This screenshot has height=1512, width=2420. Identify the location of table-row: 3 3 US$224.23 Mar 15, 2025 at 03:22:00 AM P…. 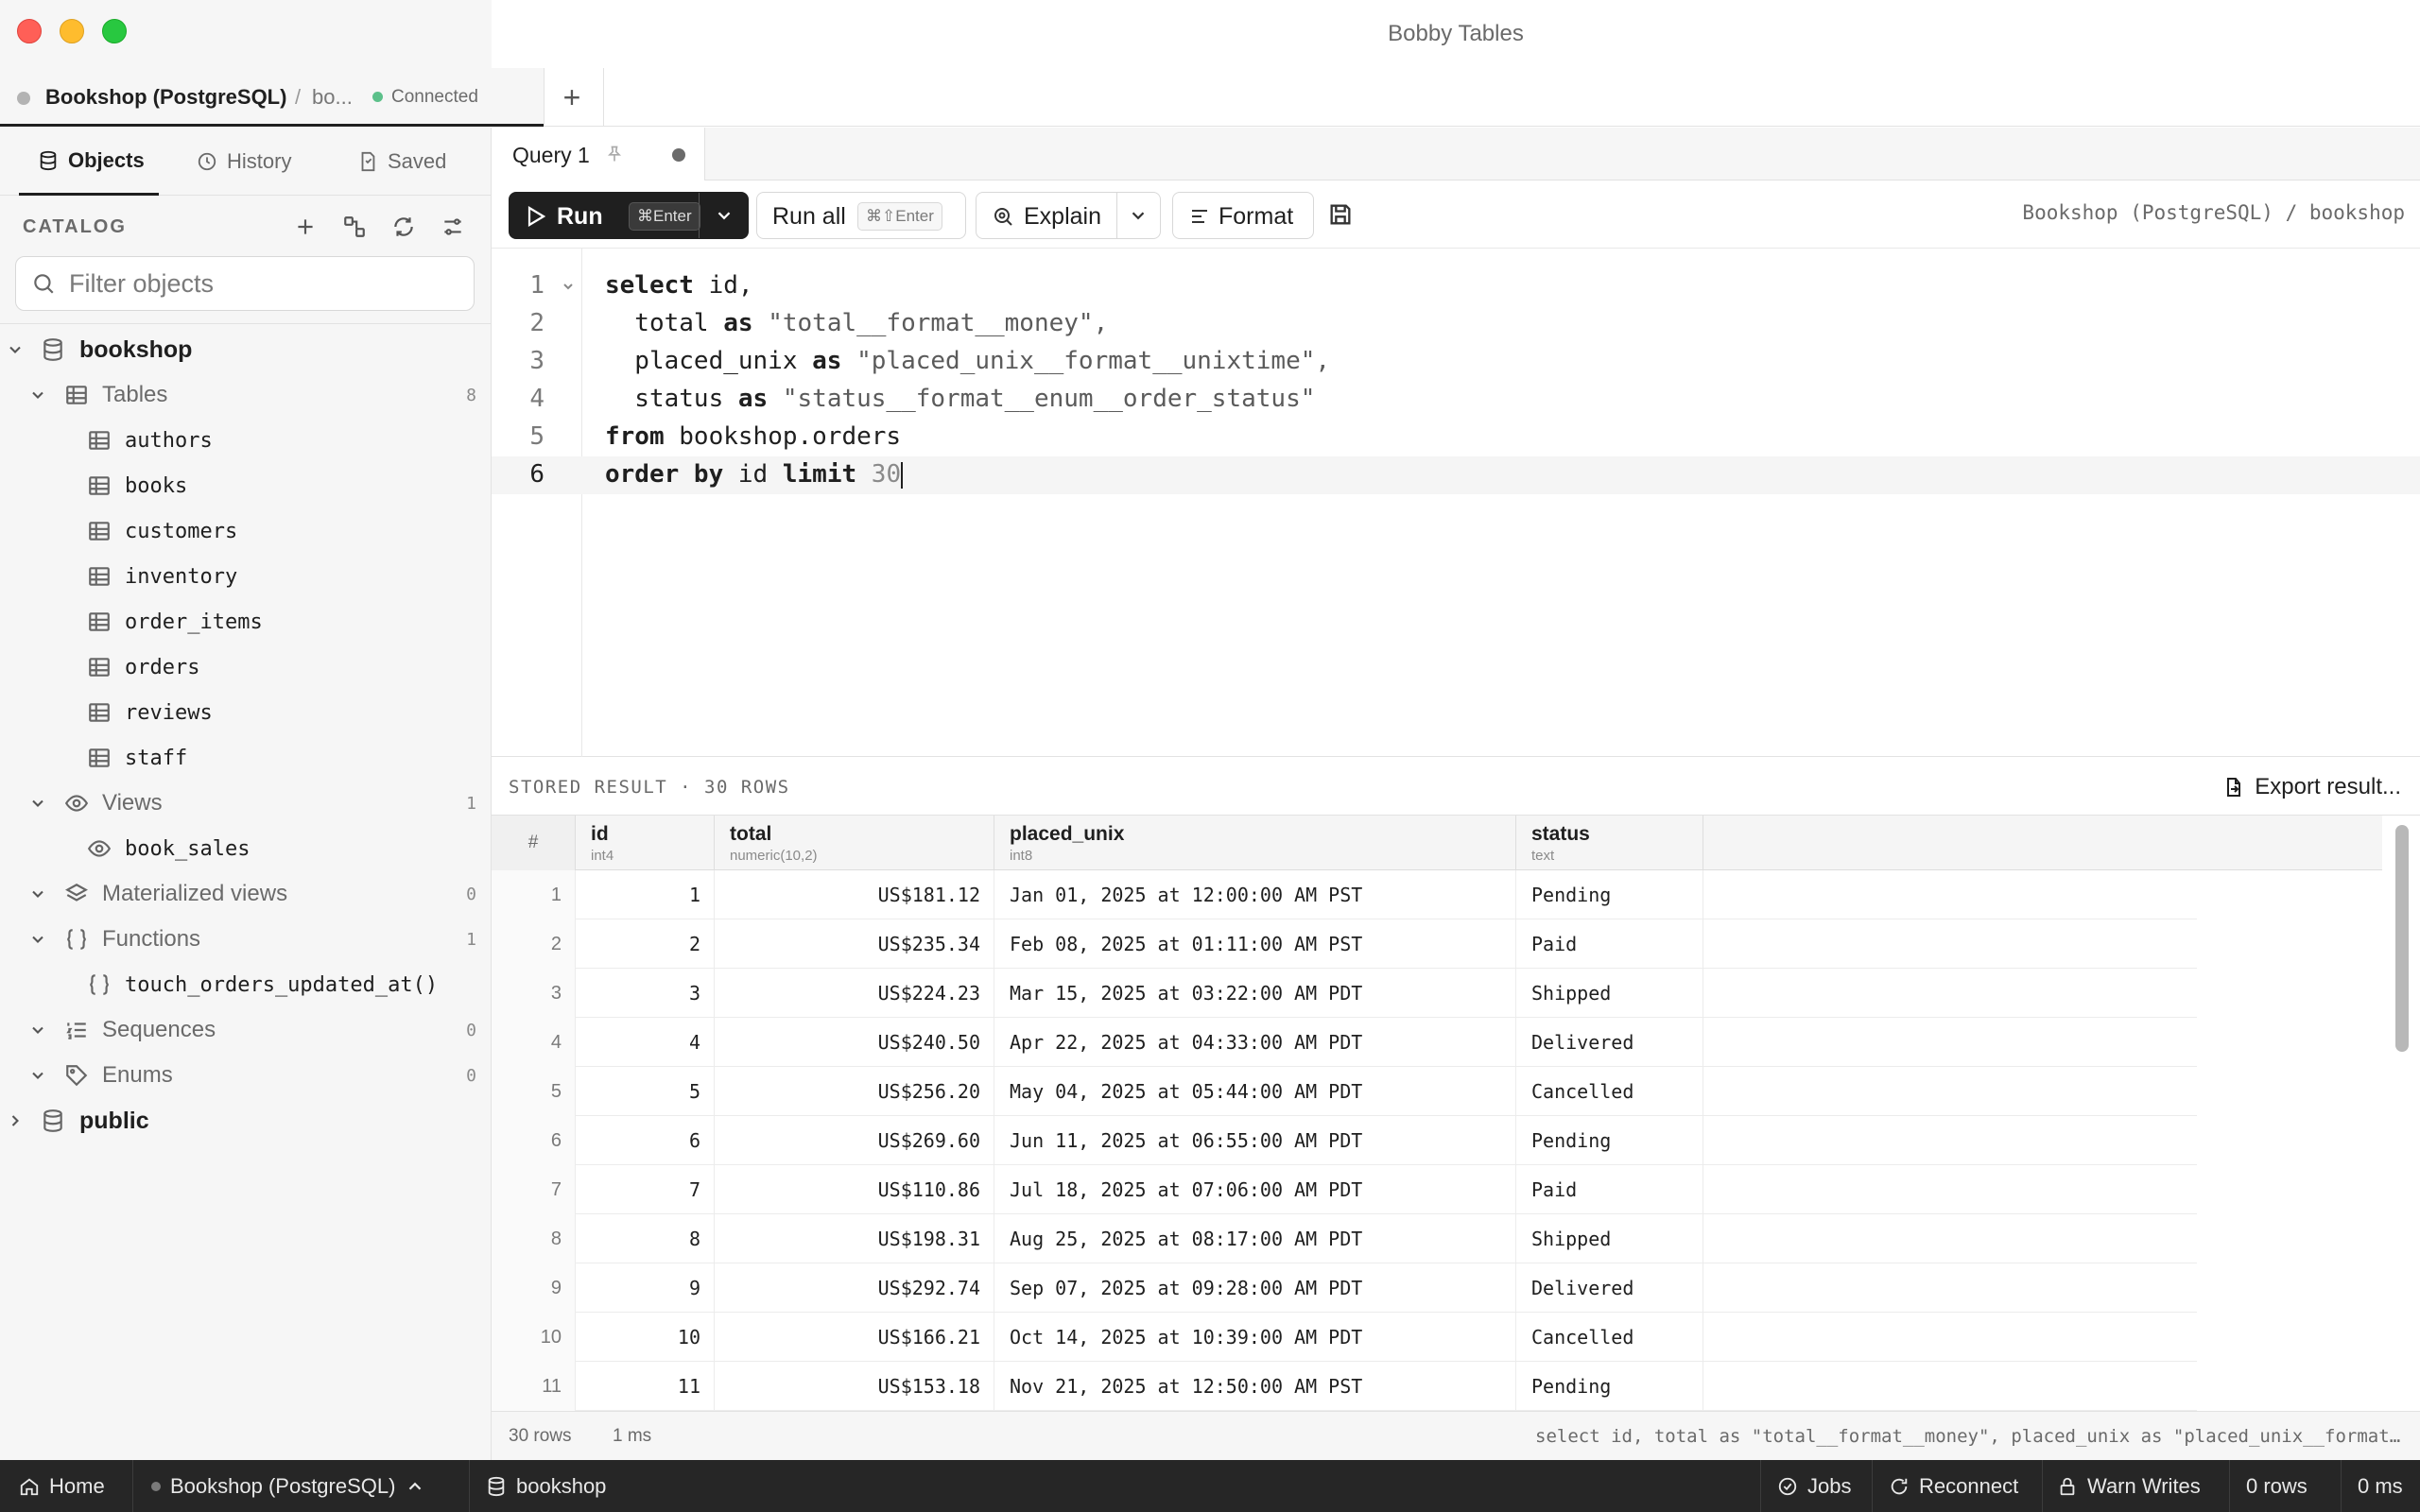
(1345, 993).